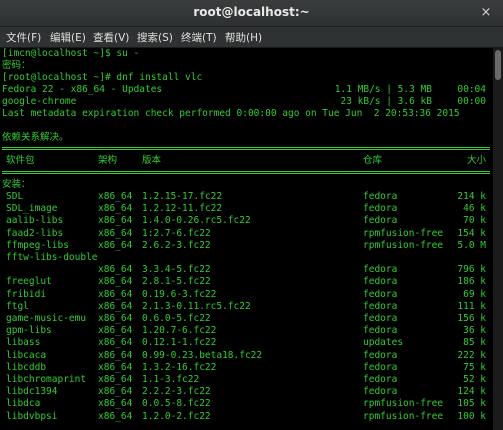  Describe the element at coordinates (246, 102) in the screenshot. I see `repo-line: google-chrome 23 kB/s | 3.6 kB 00:00` at that location.